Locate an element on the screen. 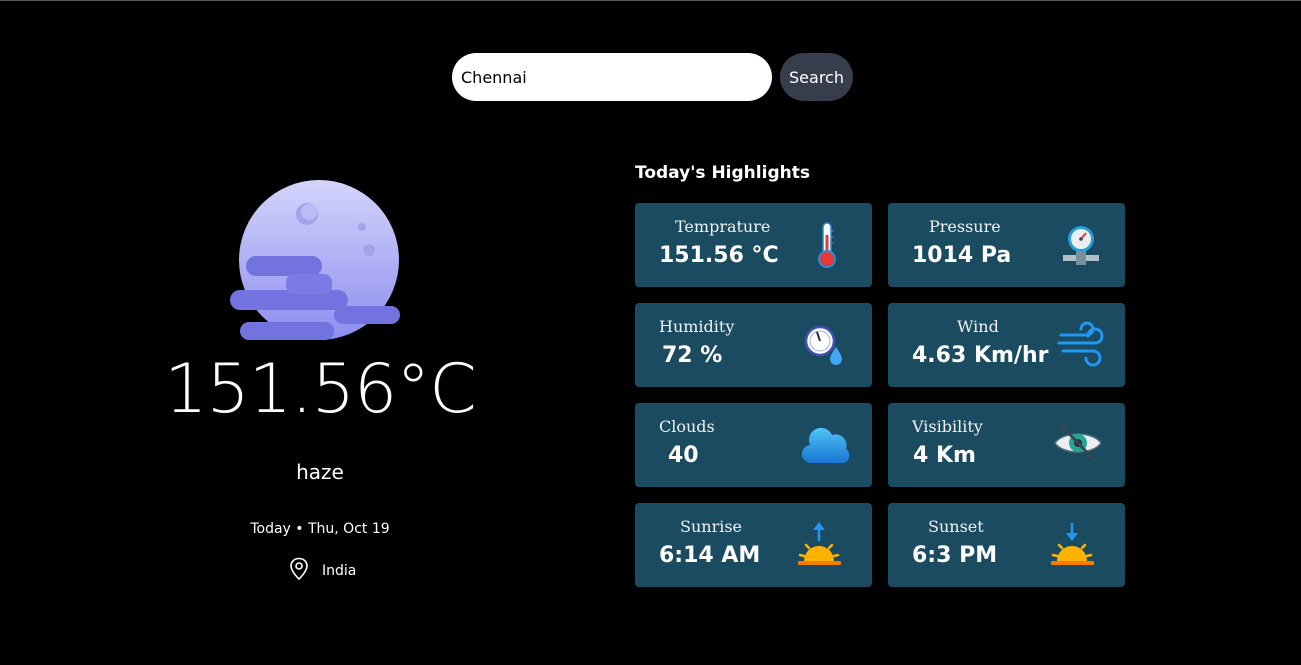 The image size is (1301, 665). card-value: 6:3 PM is located at coordinates (955, 555).